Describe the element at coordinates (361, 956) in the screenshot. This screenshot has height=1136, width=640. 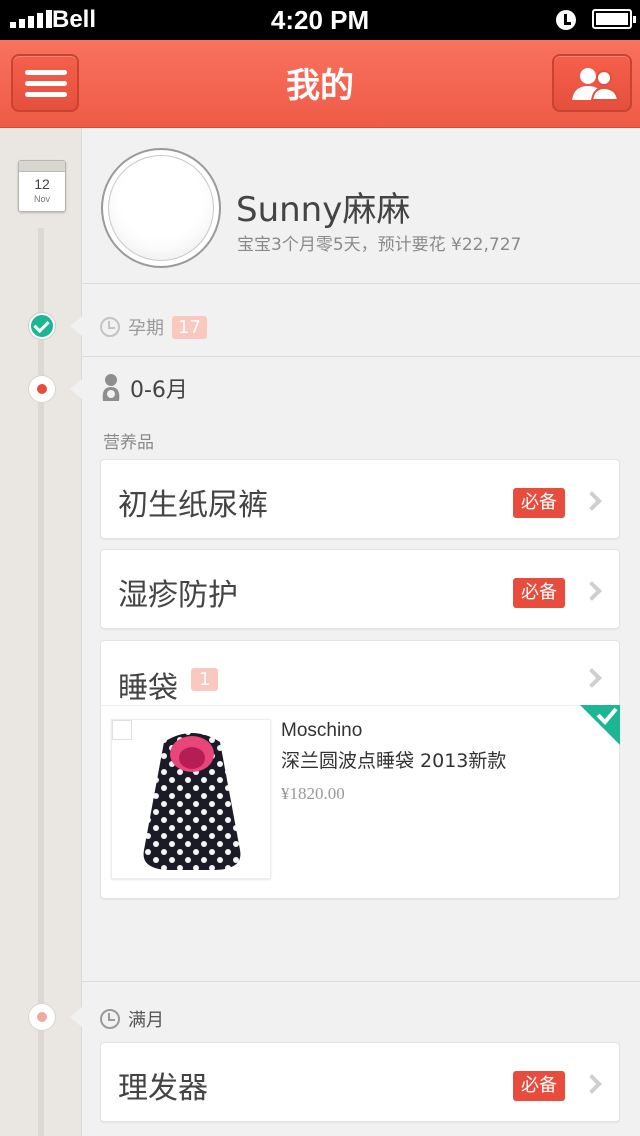
I see `section-spacer` at that location.